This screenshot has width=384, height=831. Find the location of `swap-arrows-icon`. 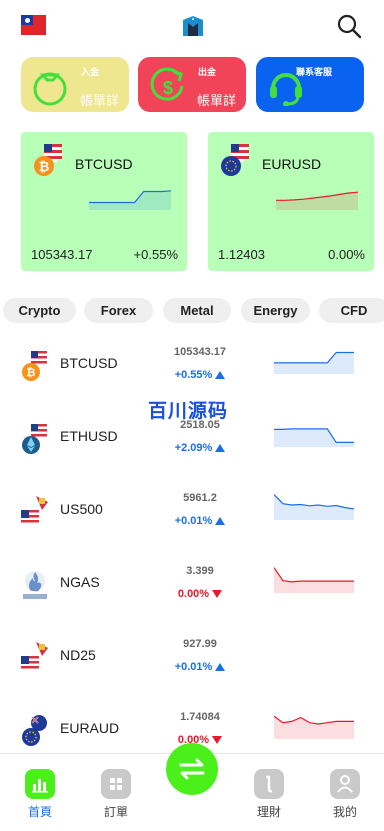

swap-arrows-icon is located at coordinates (192, 769).